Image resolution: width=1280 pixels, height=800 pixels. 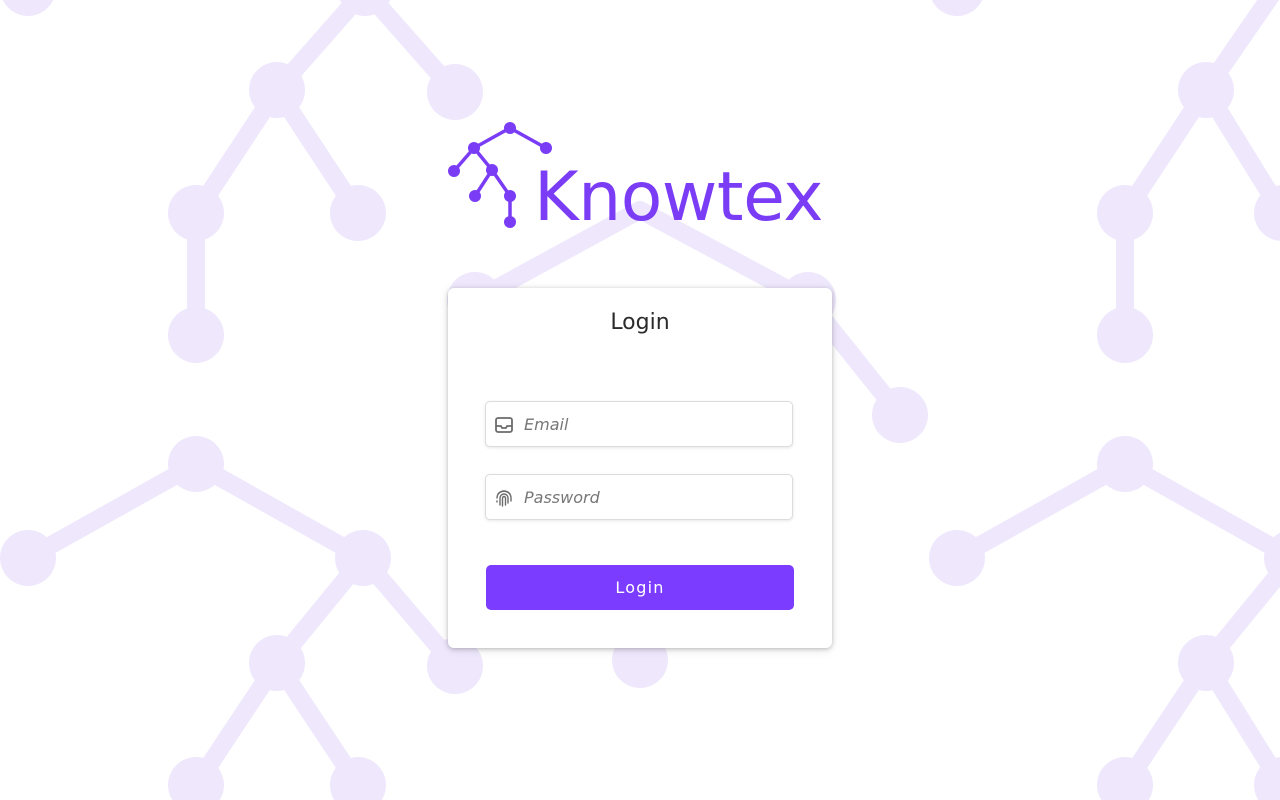 What do you see at coordinates (640, 468) in the screenshot?
I see `login-card: Login Login` at bounding box center [640, 468].